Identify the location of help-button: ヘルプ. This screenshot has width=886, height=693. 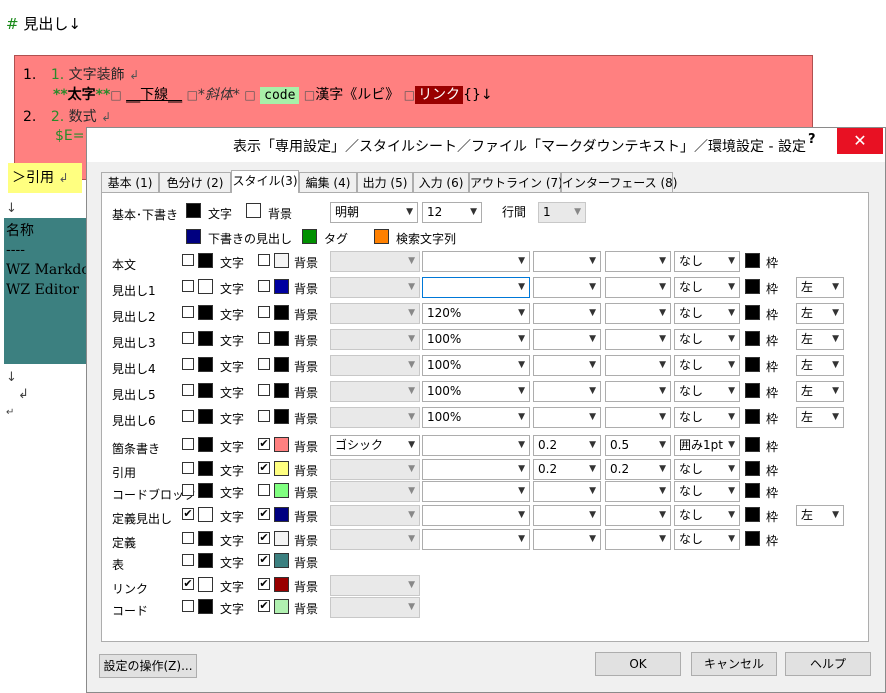
(828, 664).